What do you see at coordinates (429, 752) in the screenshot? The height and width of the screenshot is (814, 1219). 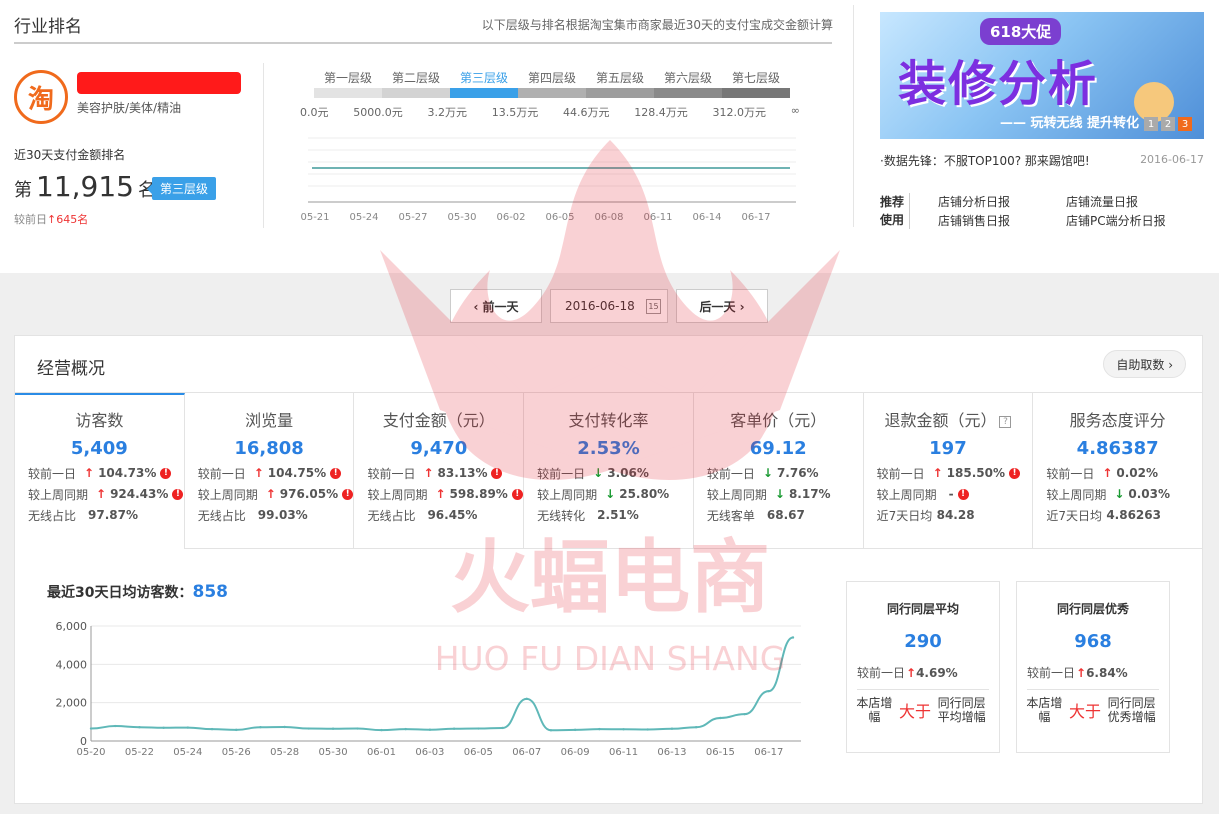 I see `x-tick-label: 06-03` at bounding box center [429, 752].